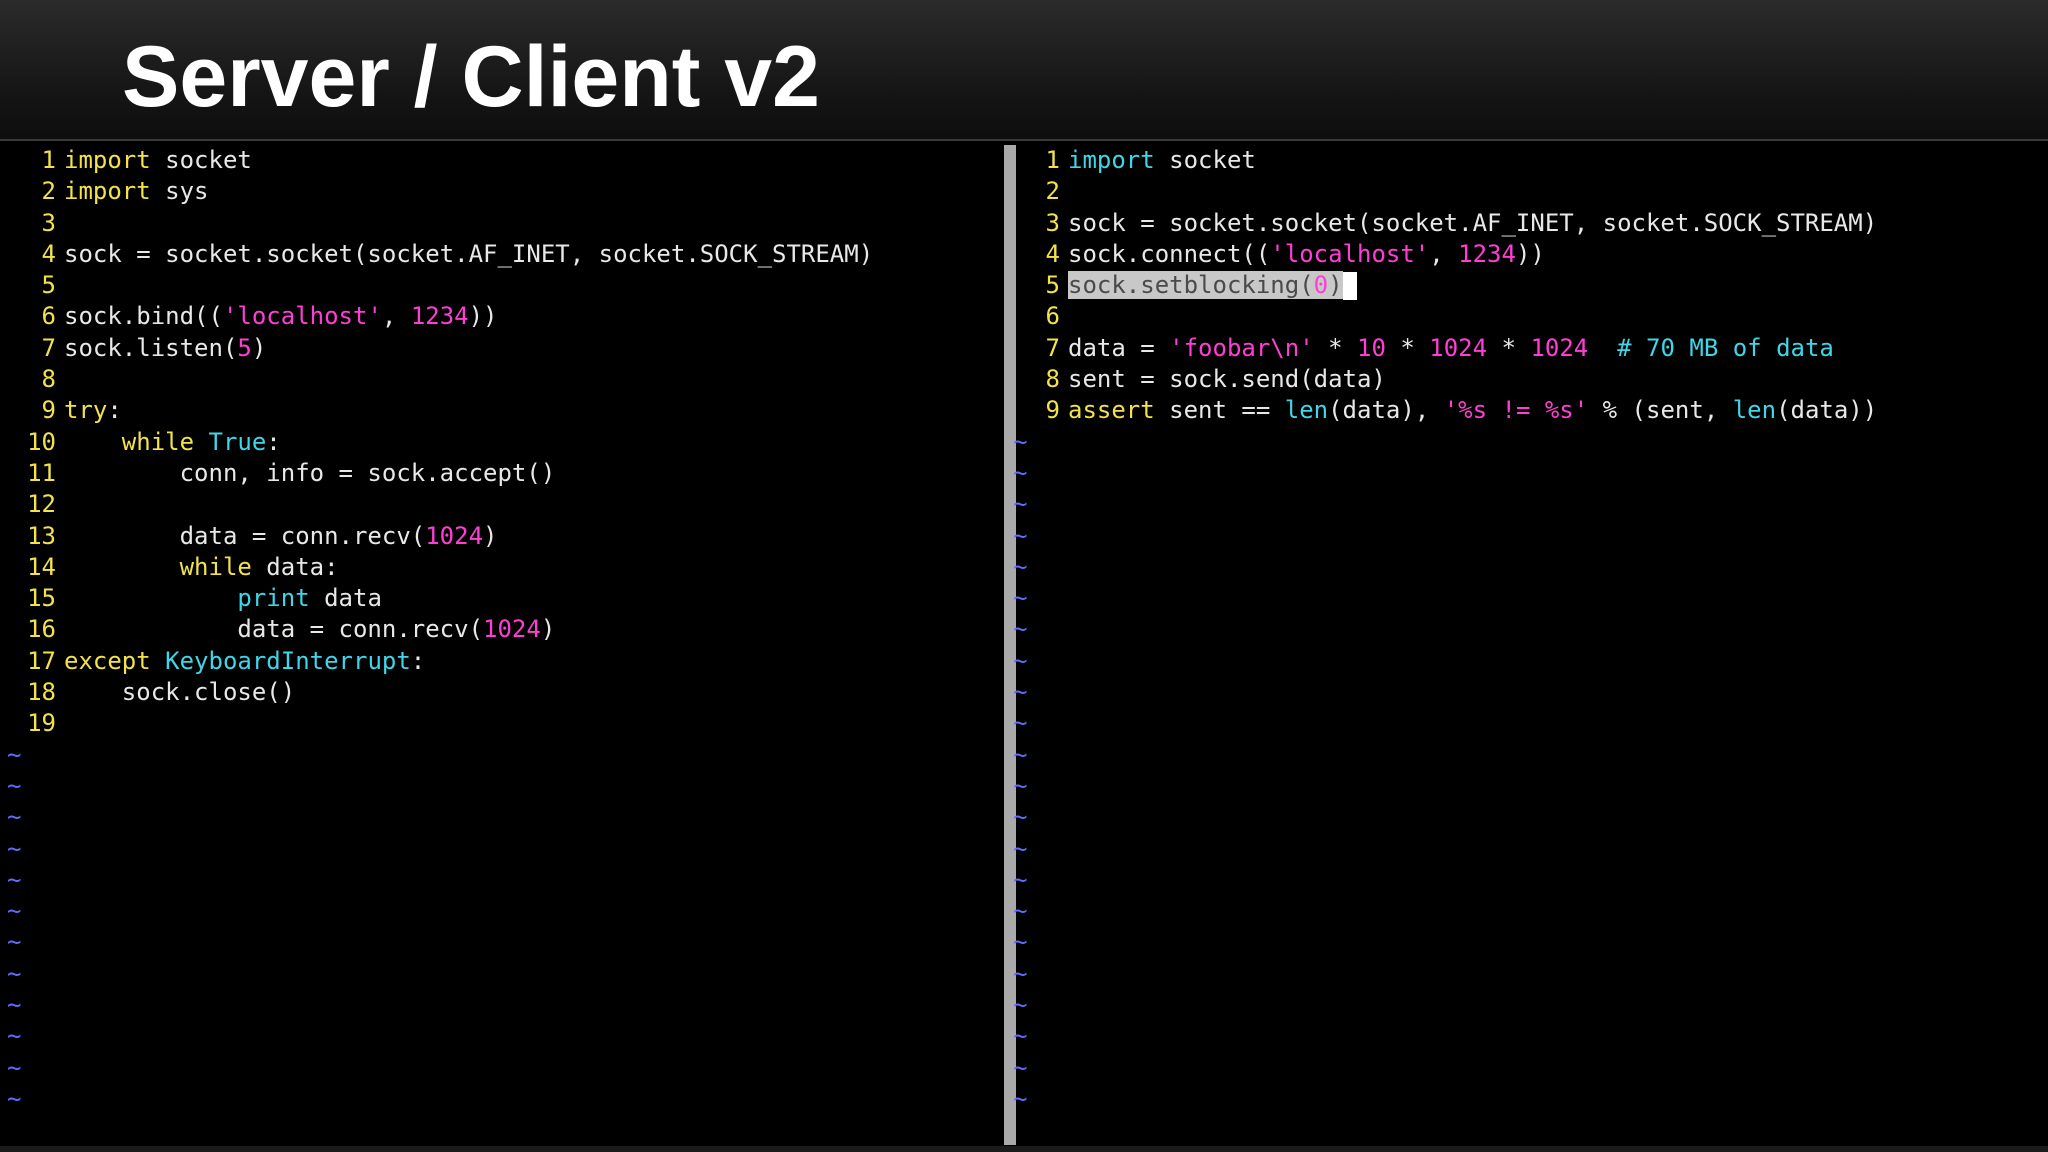 This screenshot has height=1152, width=2048. What do you see at coordinates (48, 316) in the screenshot?
I see `line-number: 6` at bounding box center [48, 316].